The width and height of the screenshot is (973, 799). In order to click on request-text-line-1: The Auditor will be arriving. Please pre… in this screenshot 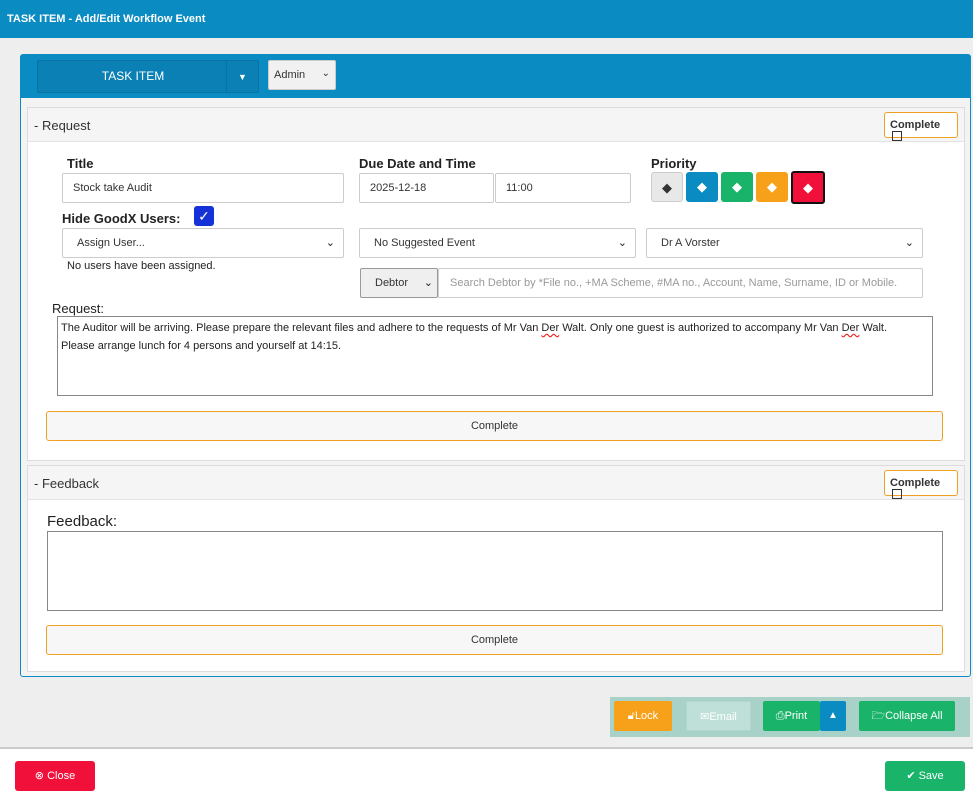, I will do `click(474, 328)`.